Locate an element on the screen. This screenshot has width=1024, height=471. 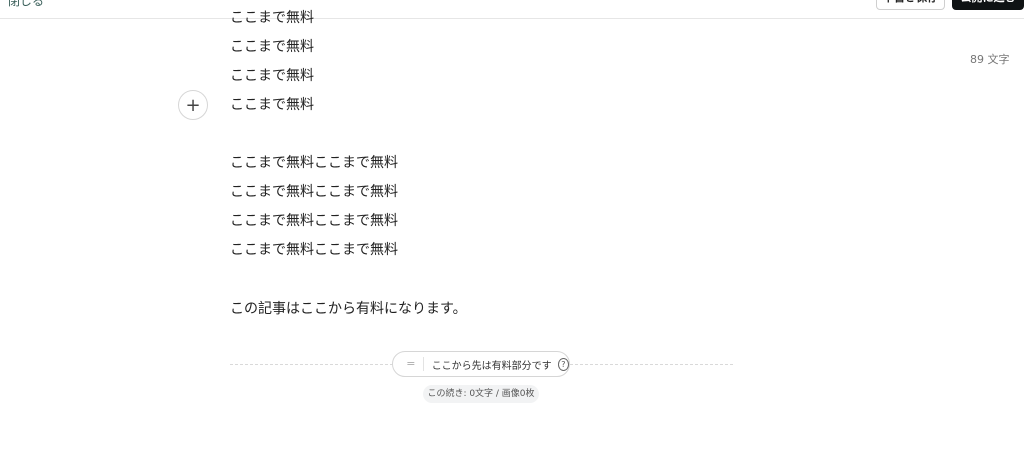
question-circle-icon: ? is located at coordinates (563, 364).